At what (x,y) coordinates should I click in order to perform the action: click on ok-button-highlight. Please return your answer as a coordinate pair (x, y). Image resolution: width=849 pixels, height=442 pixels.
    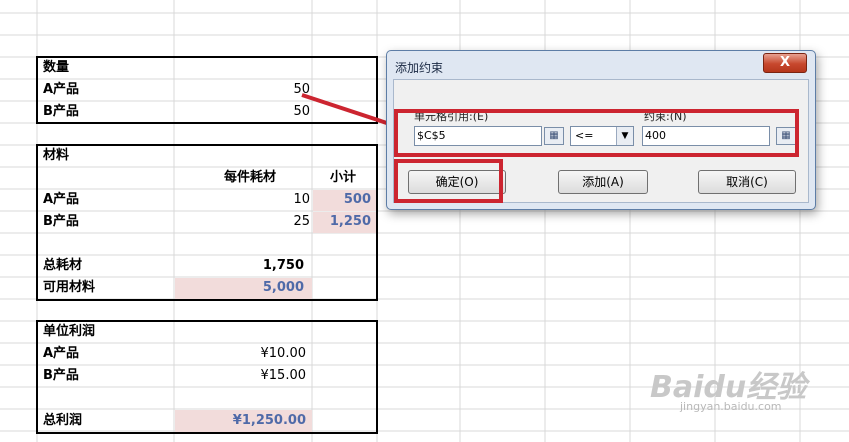
    Looking at the image, I should click on (448, 181).